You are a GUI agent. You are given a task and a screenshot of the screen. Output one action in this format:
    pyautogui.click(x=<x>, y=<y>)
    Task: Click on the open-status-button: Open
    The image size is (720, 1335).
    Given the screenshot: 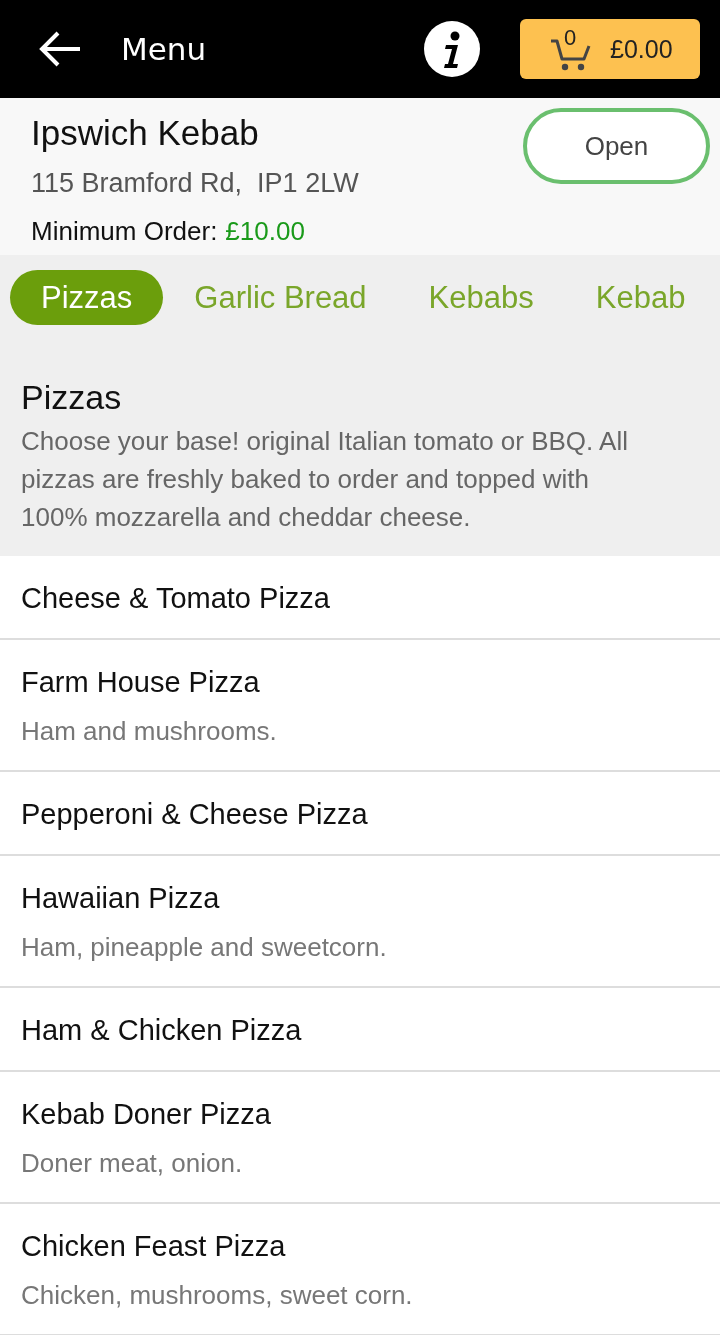 What is the action you would take?
    pyautogui.click(x=616, y=146)
    